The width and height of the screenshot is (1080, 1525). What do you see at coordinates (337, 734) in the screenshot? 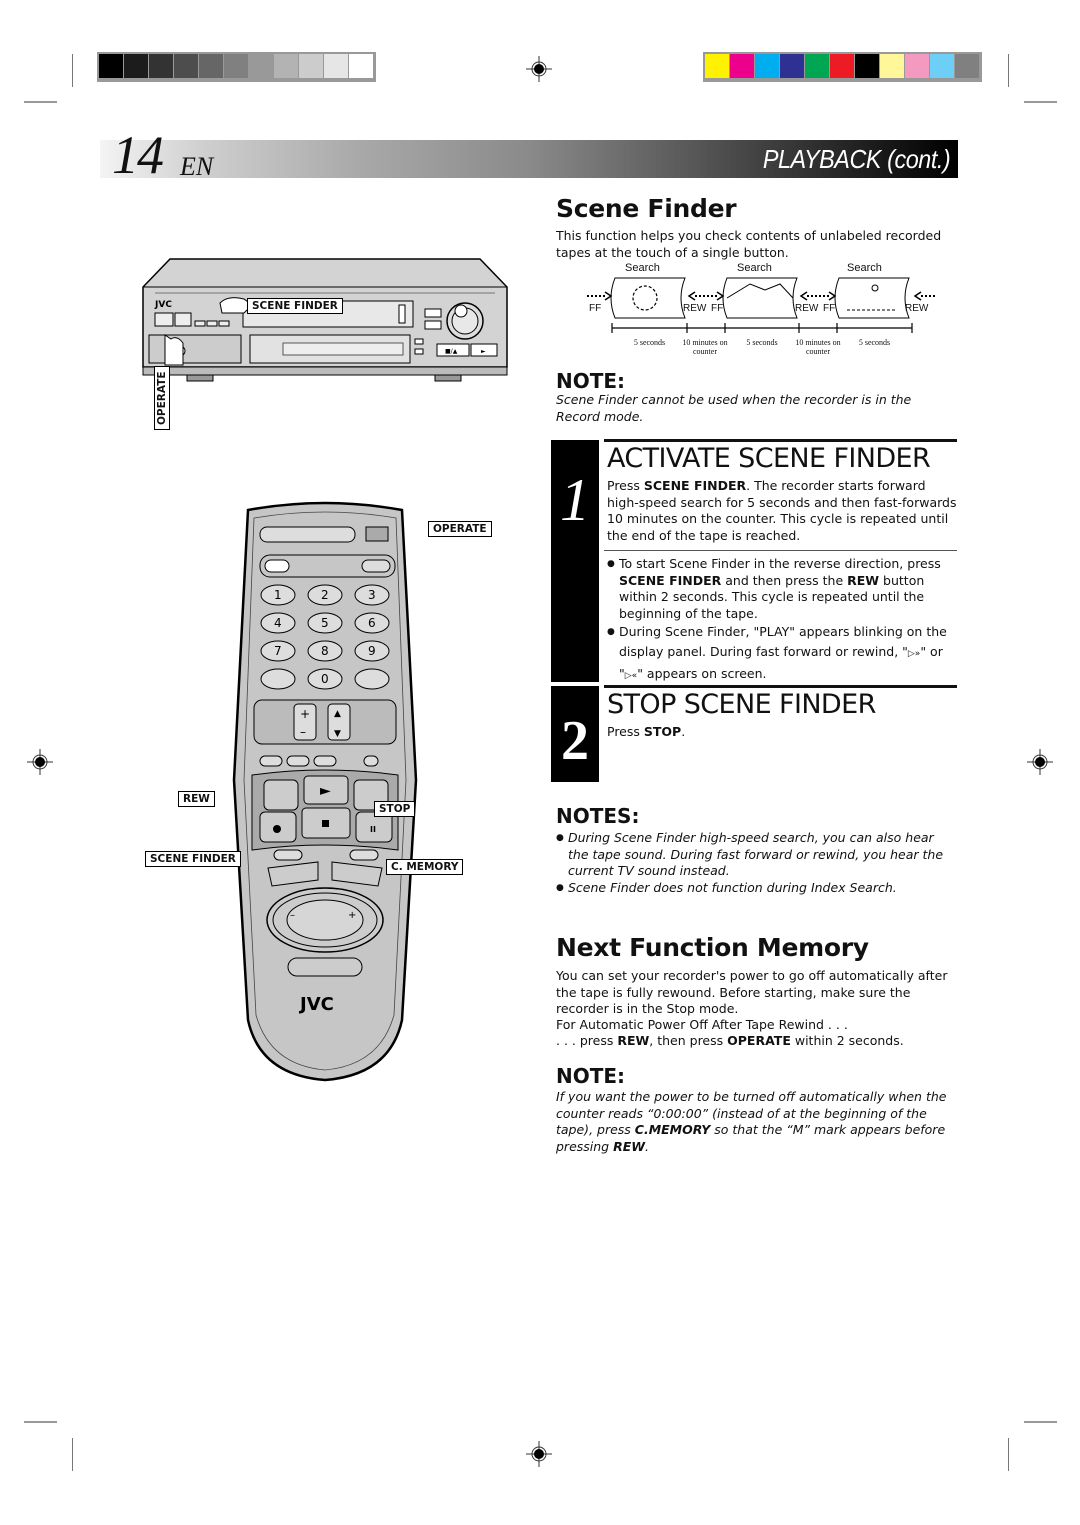
I see `channel-down-label: ▼` at bounding box center [337, 734].